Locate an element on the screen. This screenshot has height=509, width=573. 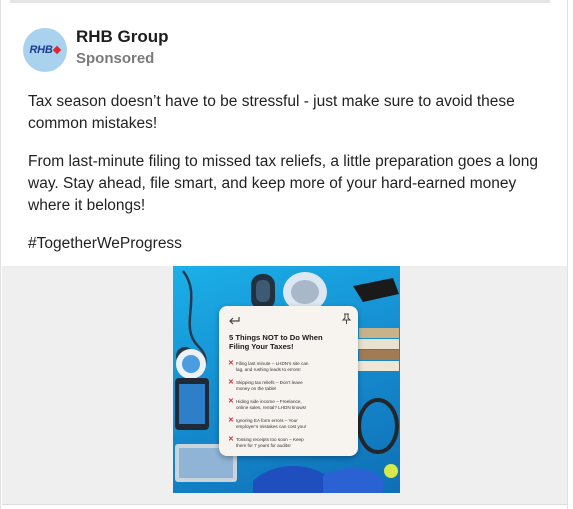
hashtag-link: #TogetherWeProgress is located at coordinates (288, 244).